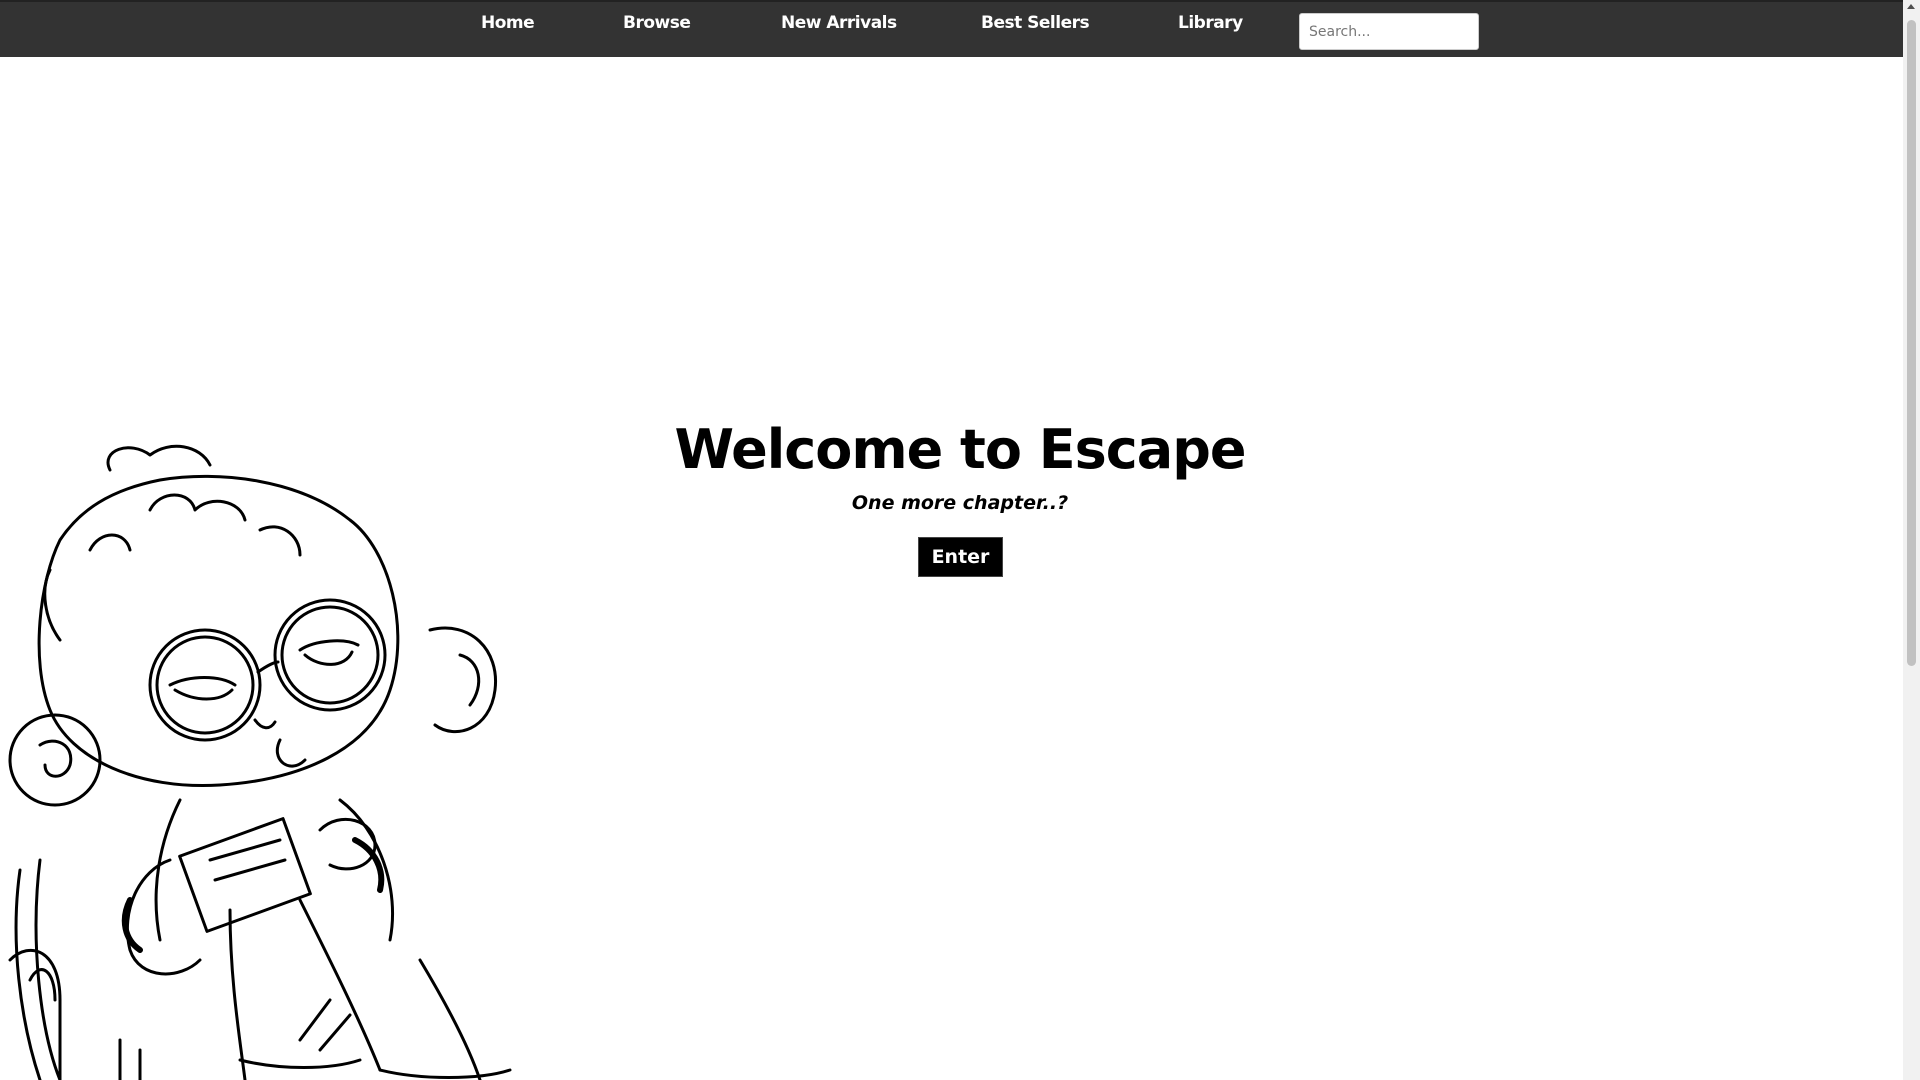 This screenshot has width=1920, height=1080. I want to click on nav-link-browse: Browse, so click(657, 23).